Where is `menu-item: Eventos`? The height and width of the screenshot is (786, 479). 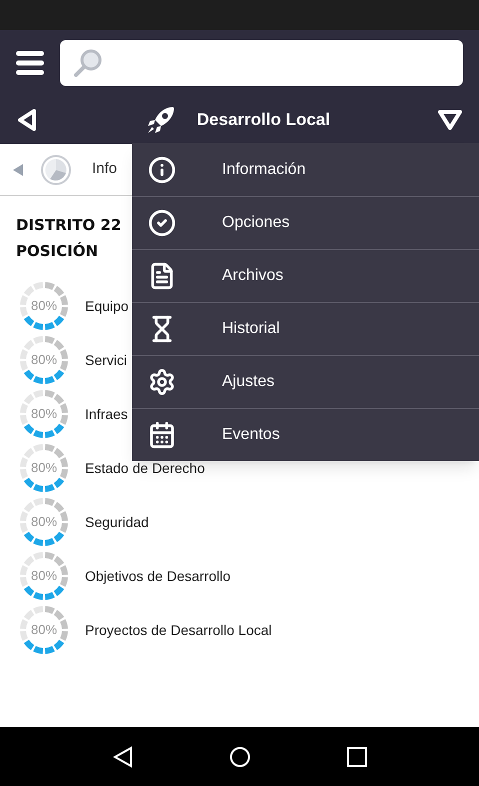
menu-item: Eventos is located at coordinates (305, 434).